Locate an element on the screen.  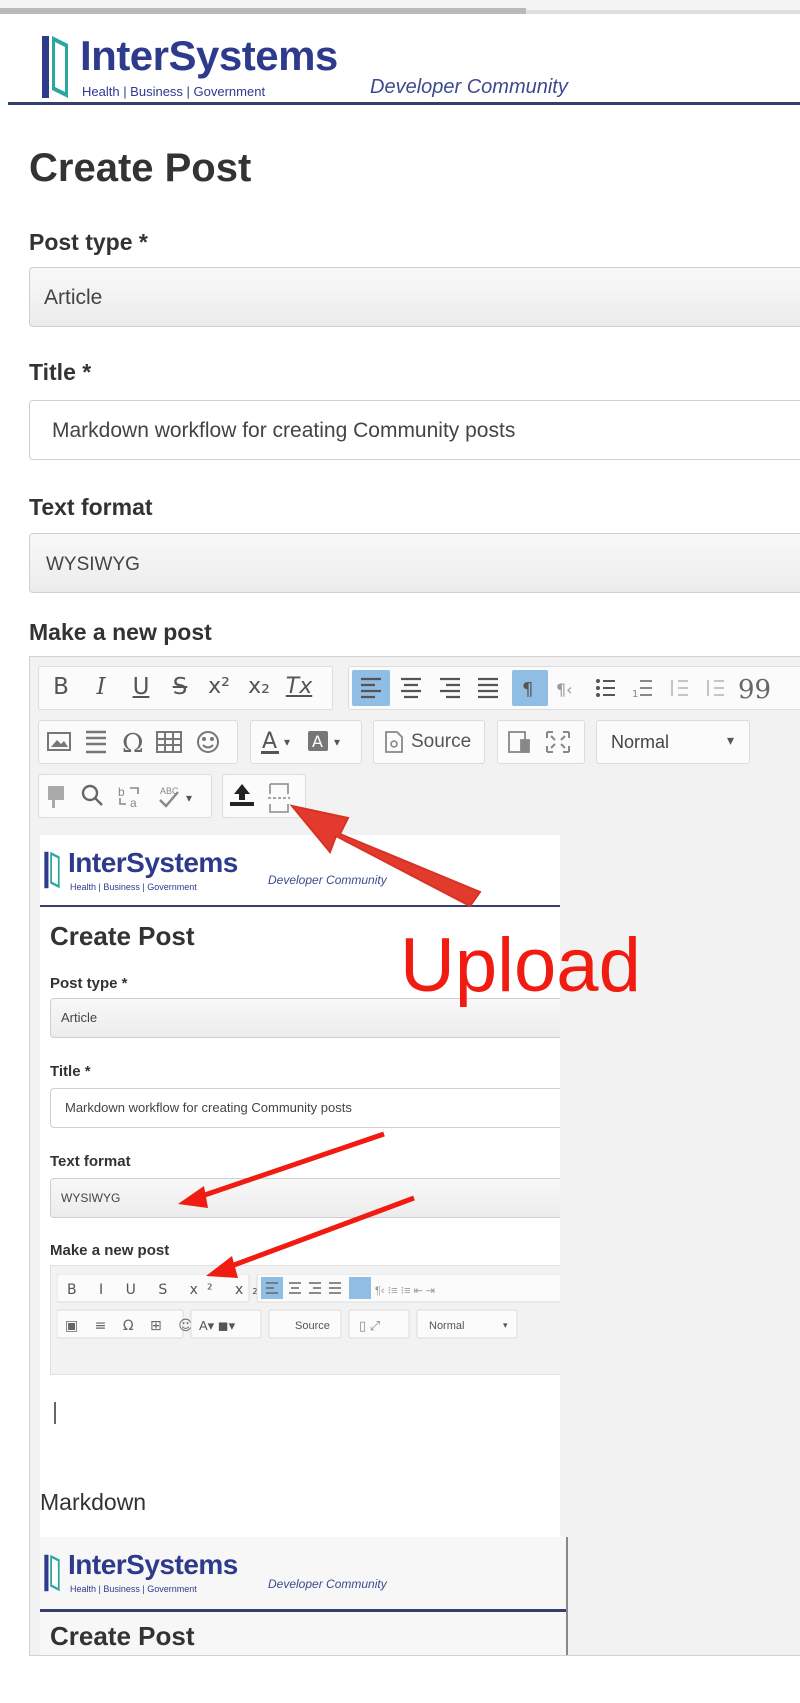
text-format-arrow-icon is located at coordinates (281, 1169).